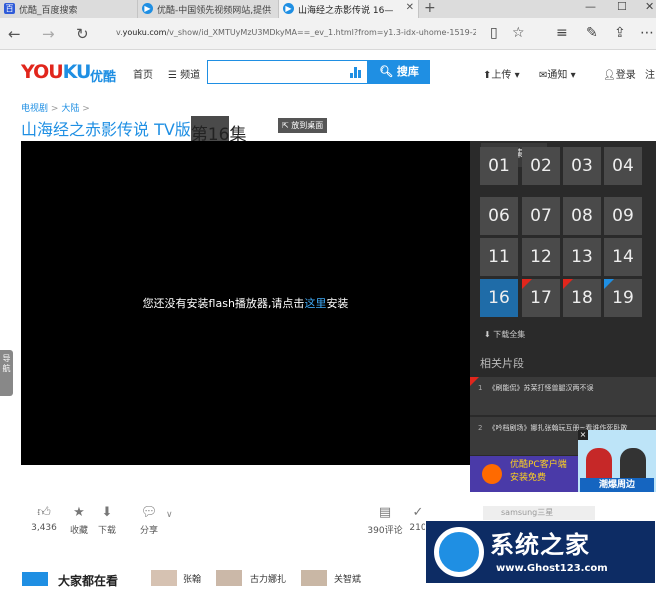 The height and width of the screenshot is (589, 656). I want to click on more-icon: ⋯, so click(647, 33).